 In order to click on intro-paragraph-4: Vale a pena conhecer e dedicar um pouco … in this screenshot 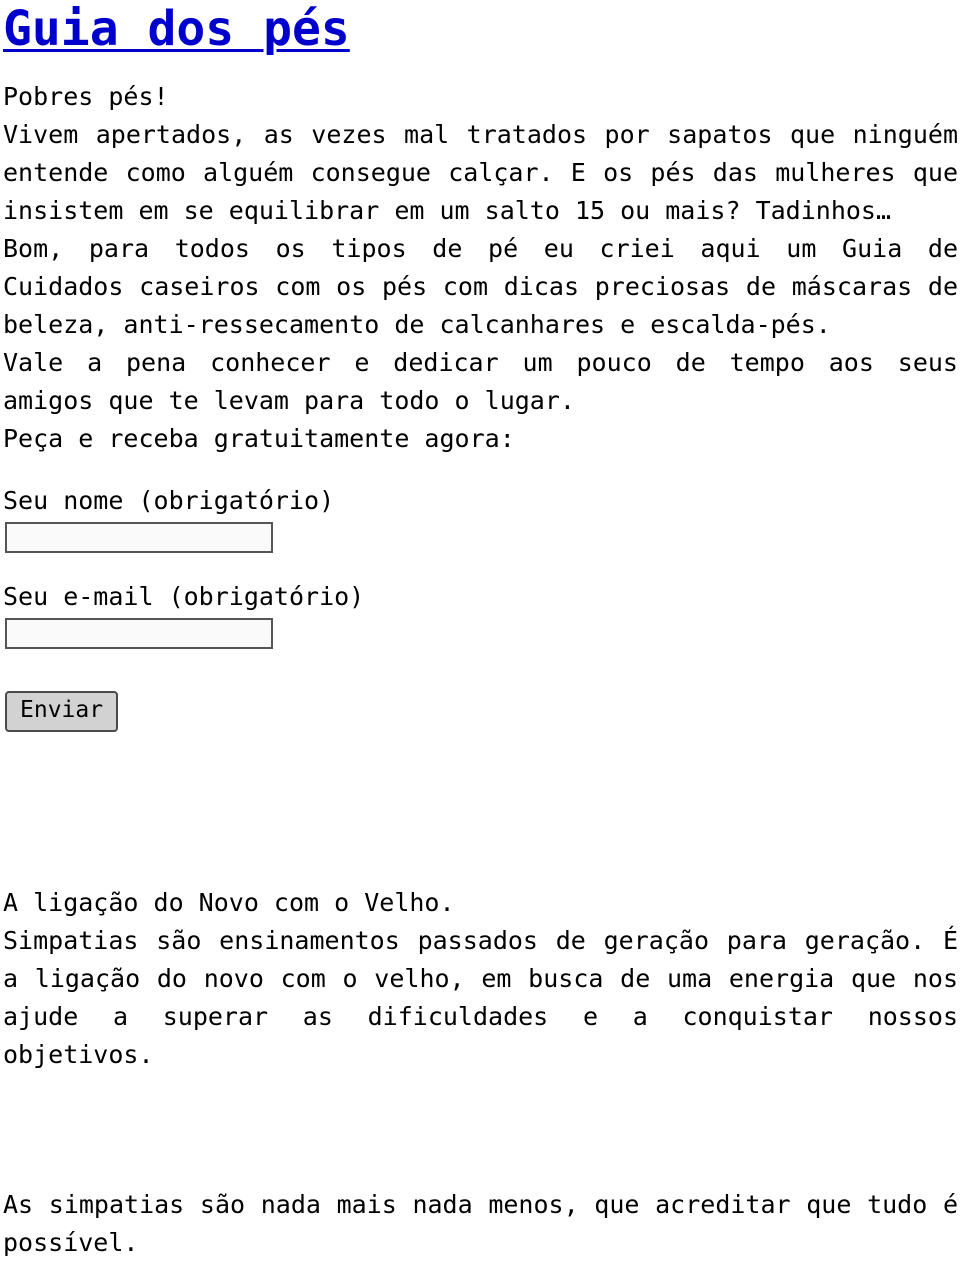, I will do `click(480, 382)`.